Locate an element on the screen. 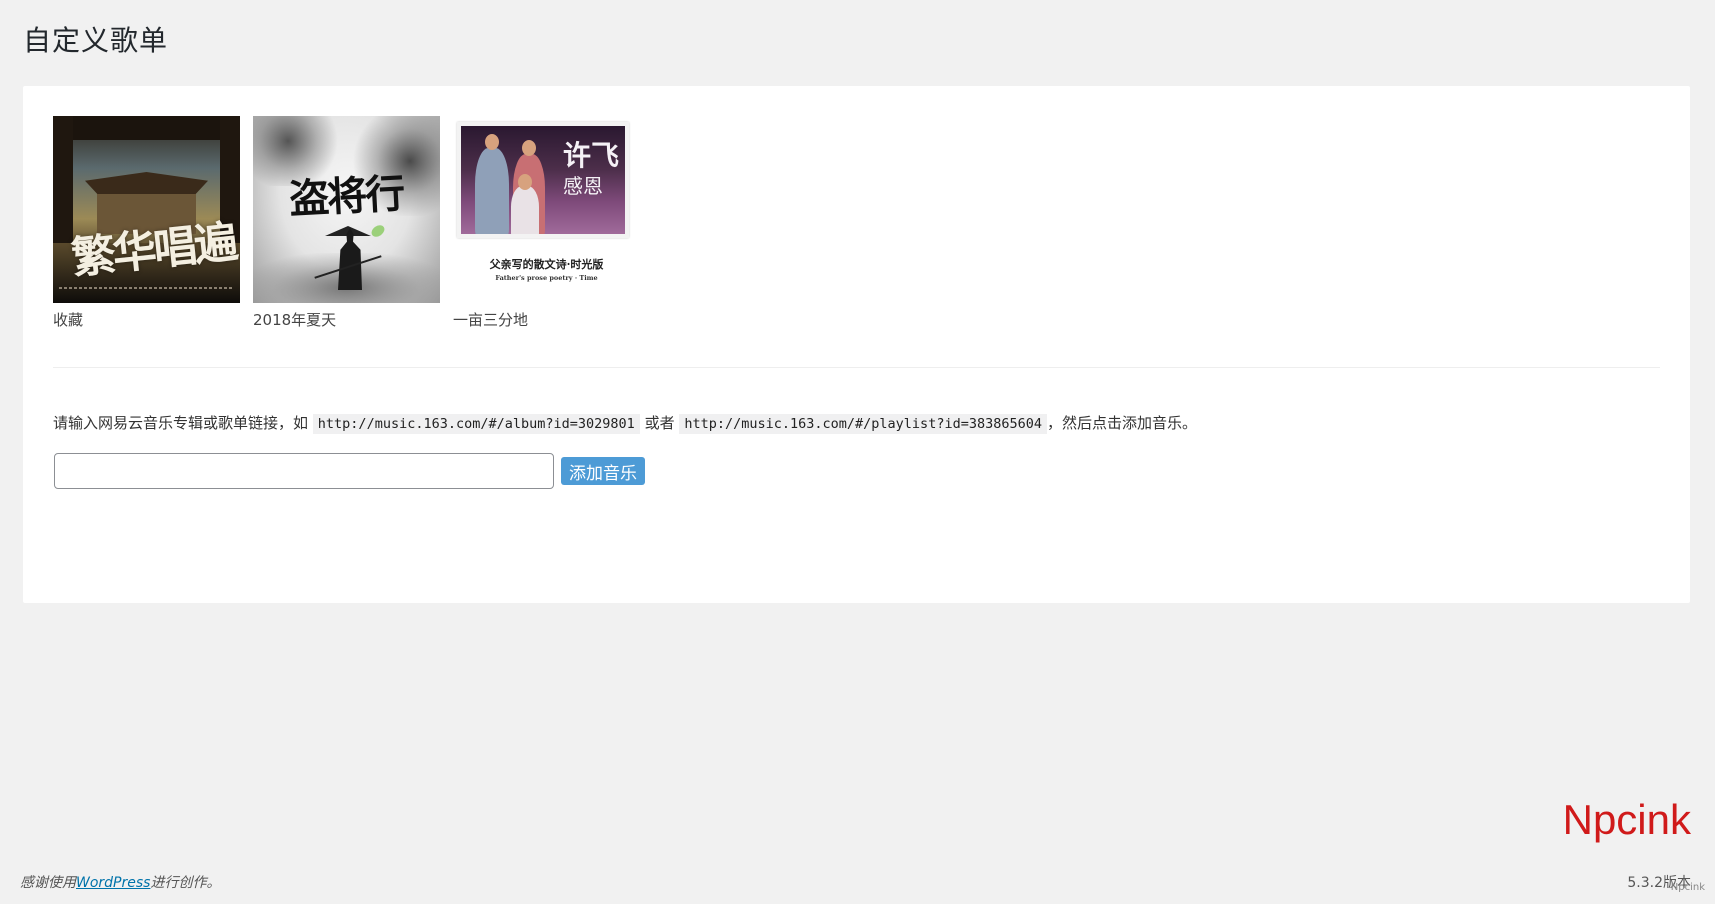  cover-photo: 许飞 感恩 is located at coordinates (543, 180).